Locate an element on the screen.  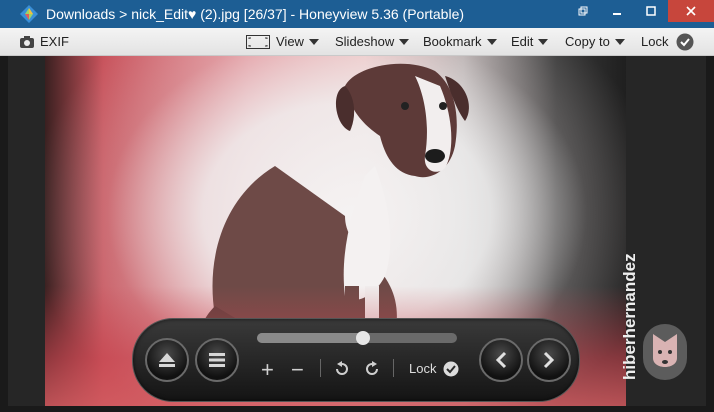
fit-screen-icon is located at coordinates (258, 41).